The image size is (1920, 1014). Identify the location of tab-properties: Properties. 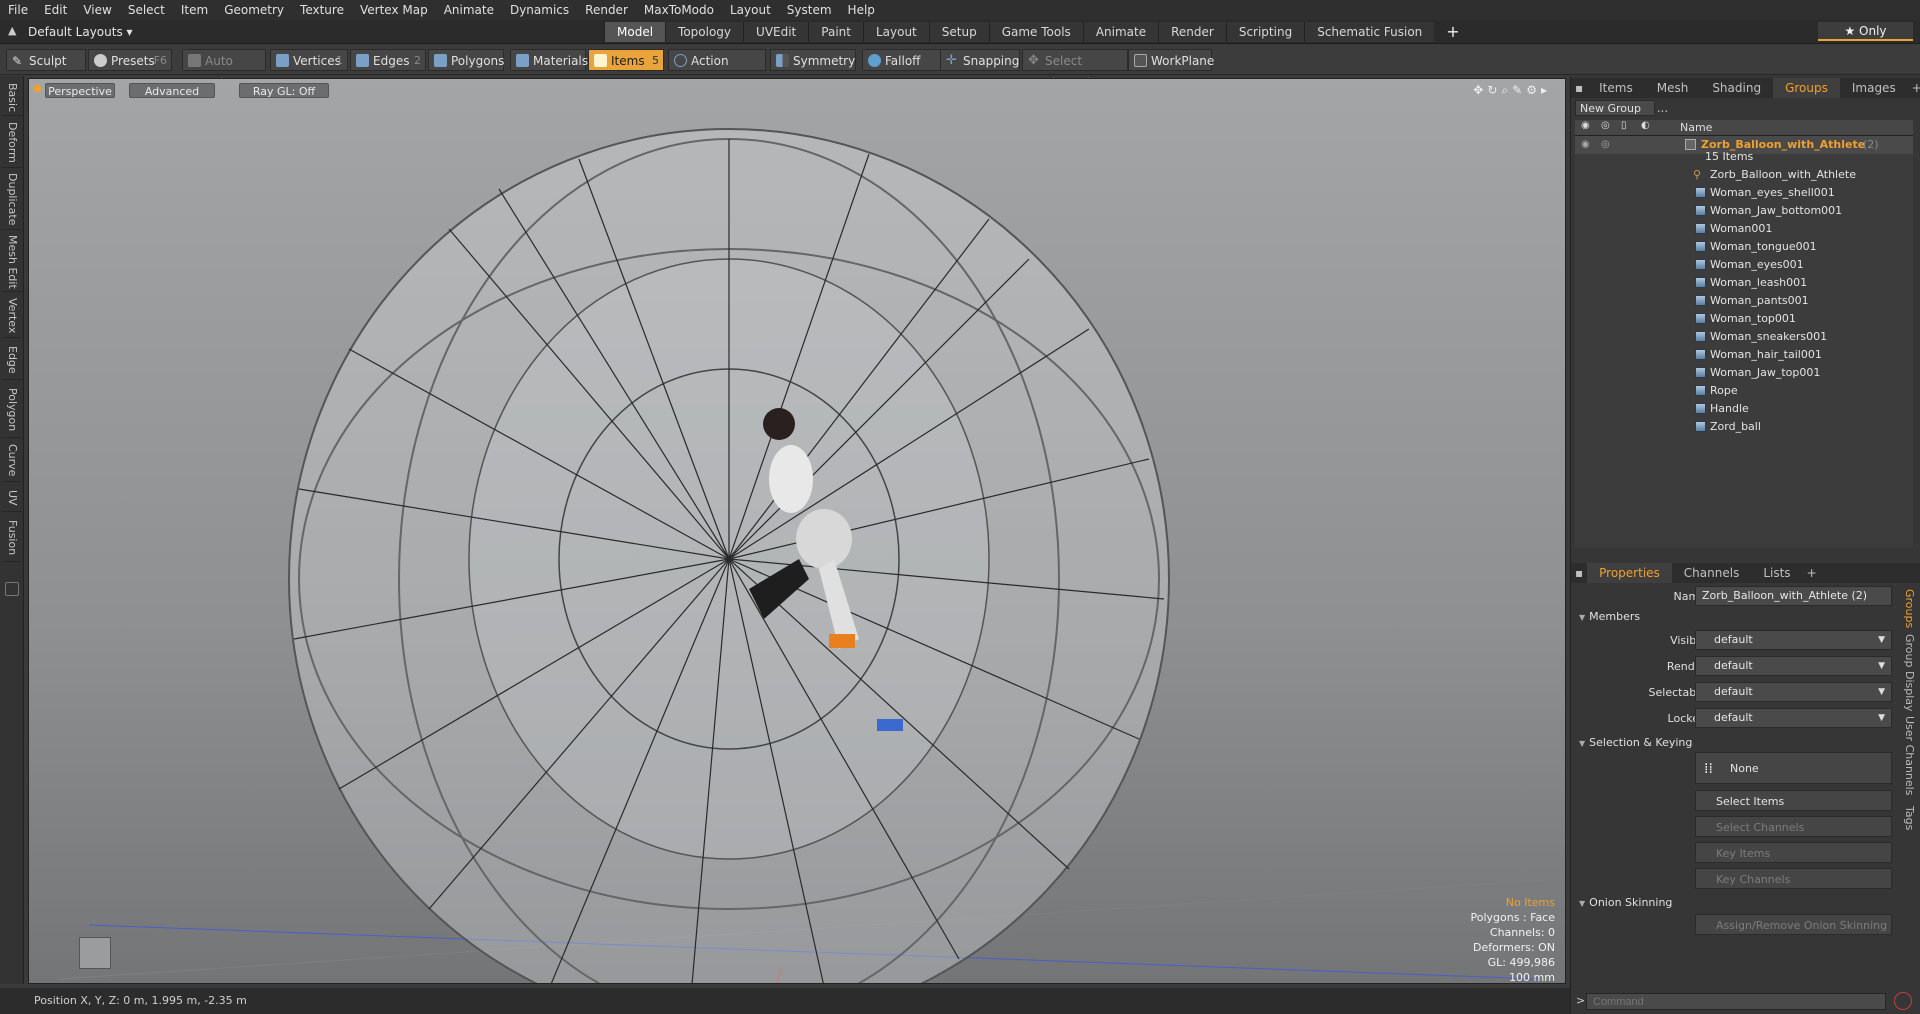
(1629, 573).